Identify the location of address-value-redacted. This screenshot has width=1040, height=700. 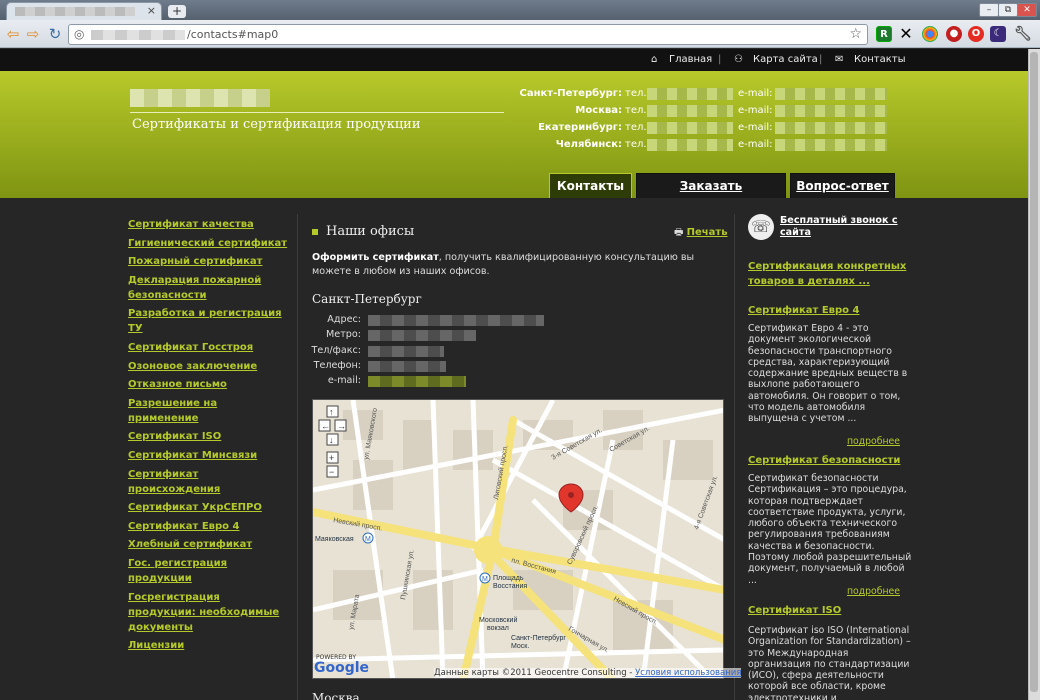
(456, 320).